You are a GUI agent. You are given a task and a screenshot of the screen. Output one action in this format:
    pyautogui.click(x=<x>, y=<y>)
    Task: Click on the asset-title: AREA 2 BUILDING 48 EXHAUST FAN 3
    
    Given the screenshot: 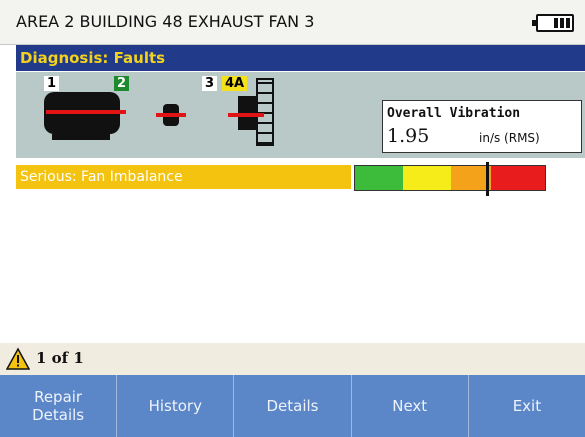 What is the action you would take?
    pyautogui.click(x=165, y=21)
    